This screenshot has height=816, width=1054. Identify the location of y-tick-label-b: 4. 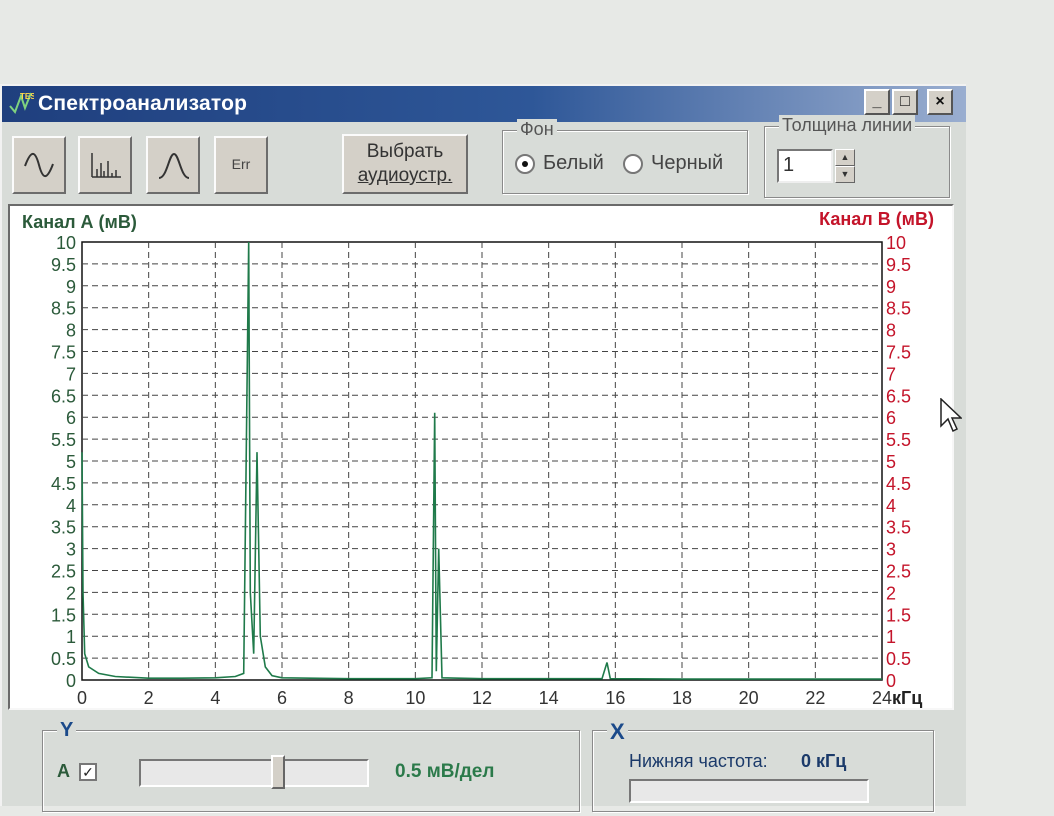
(891, 506).